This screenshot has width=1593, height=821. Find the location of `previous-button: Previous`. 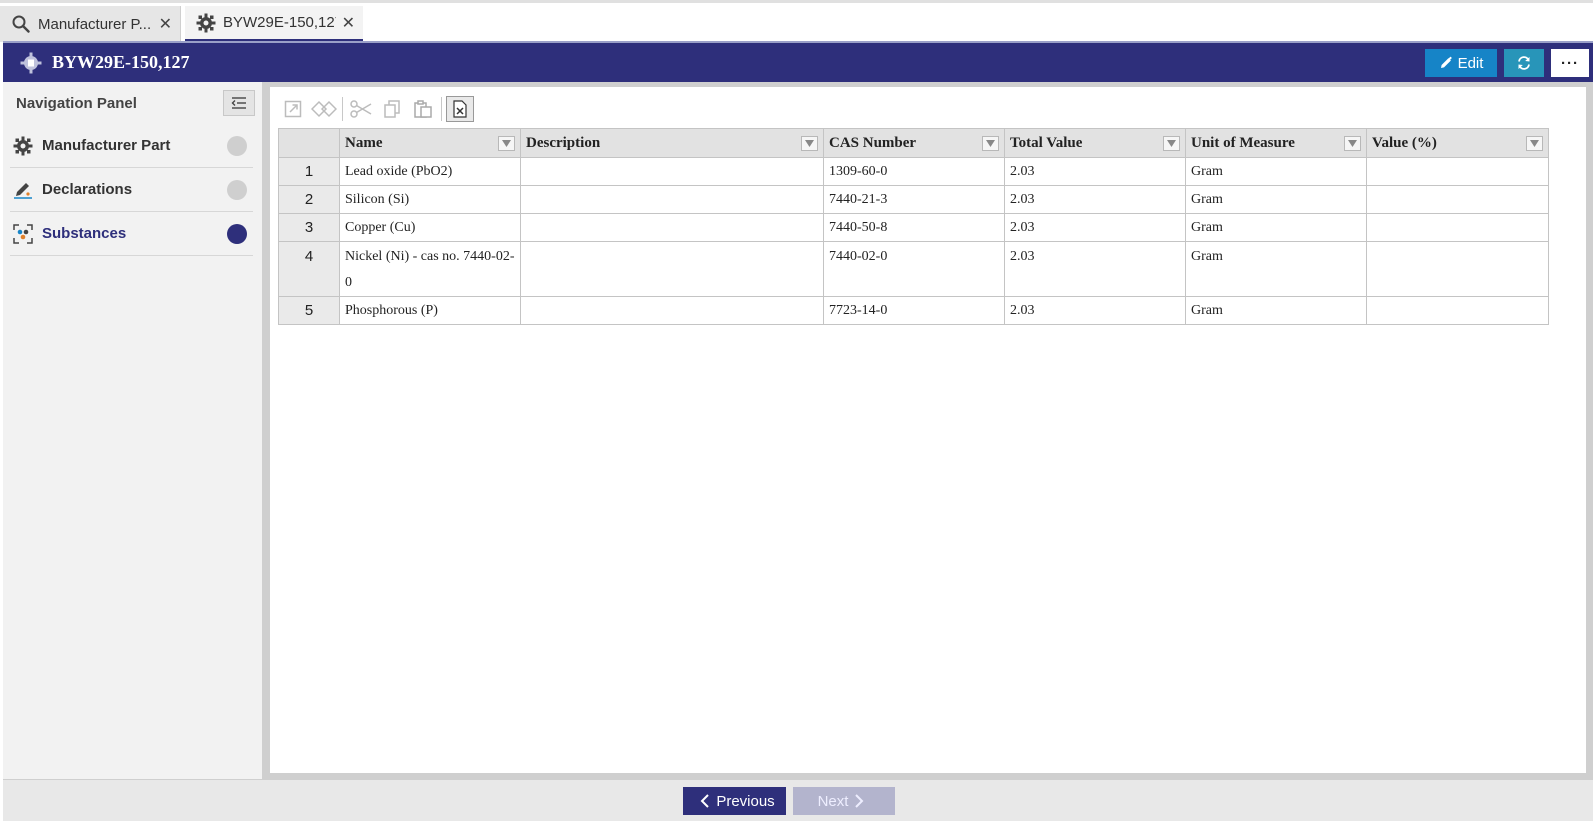

previous-button: Previous is located at coordinates (734, 801).